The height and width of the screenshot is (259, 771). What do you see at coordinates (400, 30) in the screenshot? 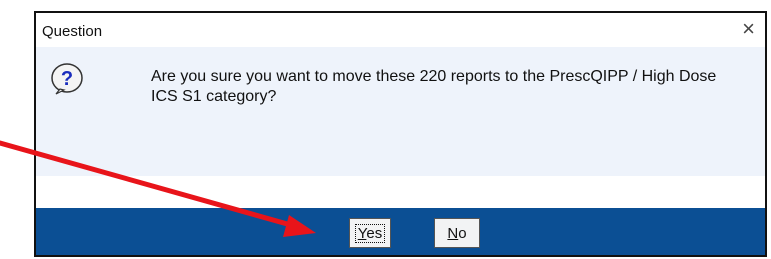
I see `dialog-titlebar: Question ×` at bounding box center [400, 30].